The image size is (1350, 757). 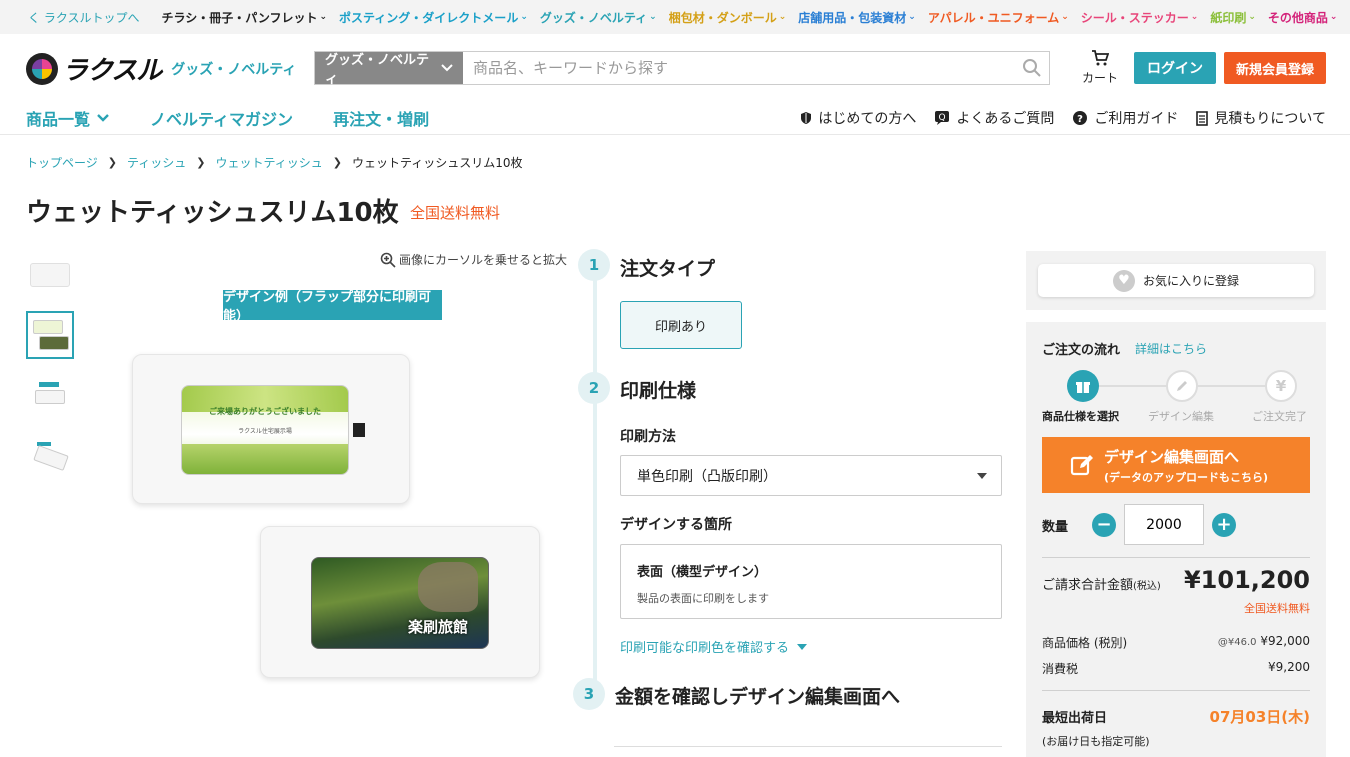 What do you see at coordinates (156, 162) in the screenshot?
I see `breadcrumb-tissue: ティッシュ` at bounding box center [156, 162].